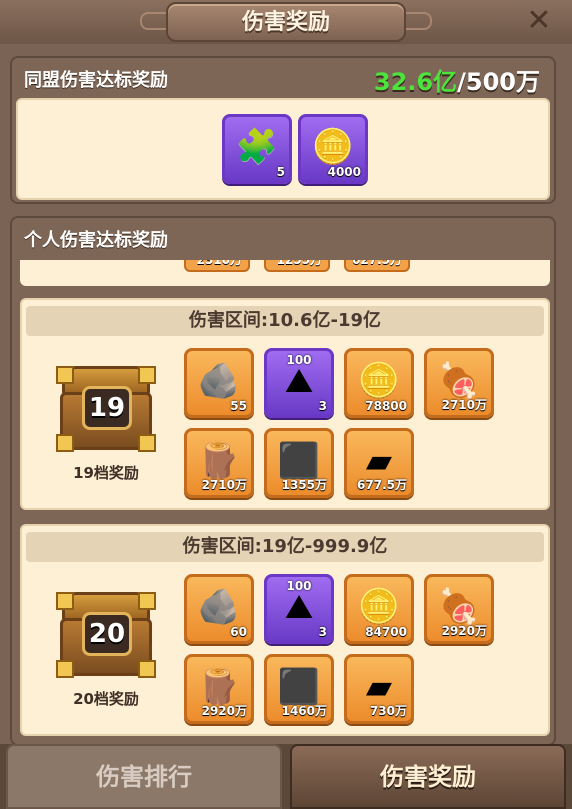  I want to click on alliance-reward-panel: 🧩 5 🪙 4000, so click(283, 149).